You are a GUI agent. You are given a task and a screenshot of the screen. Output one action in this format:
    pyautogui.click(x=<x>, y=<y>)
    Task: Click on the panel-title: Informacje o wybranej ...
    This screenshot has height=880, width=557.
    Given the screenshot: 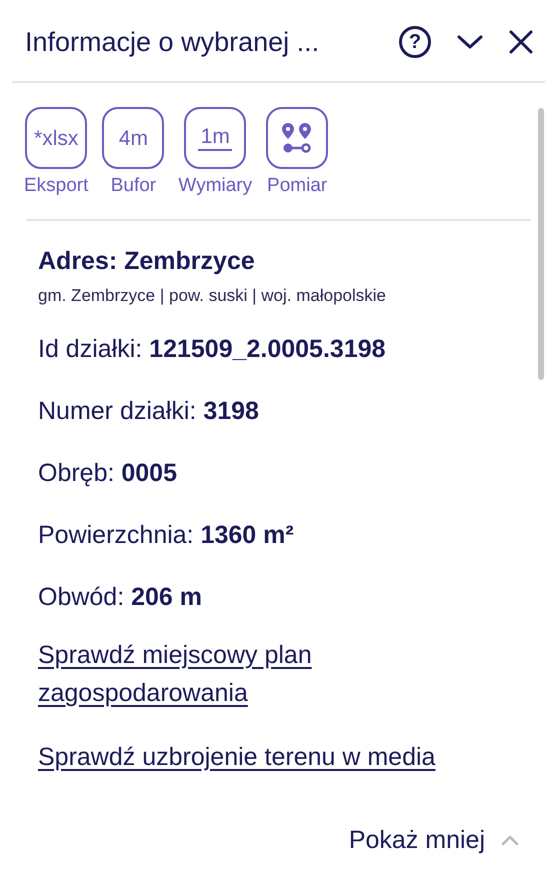 What is the action you would take?
    pyautogui.click(x=172, y=42)
    